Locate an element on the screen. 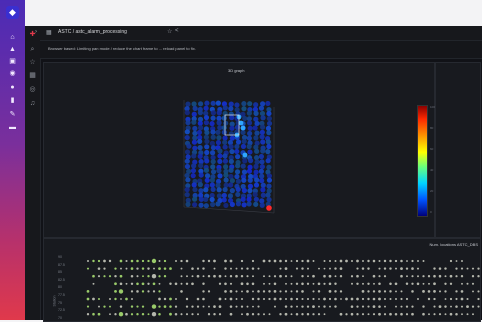  grid-icon: ▬ is located at coordinates (12, 127).